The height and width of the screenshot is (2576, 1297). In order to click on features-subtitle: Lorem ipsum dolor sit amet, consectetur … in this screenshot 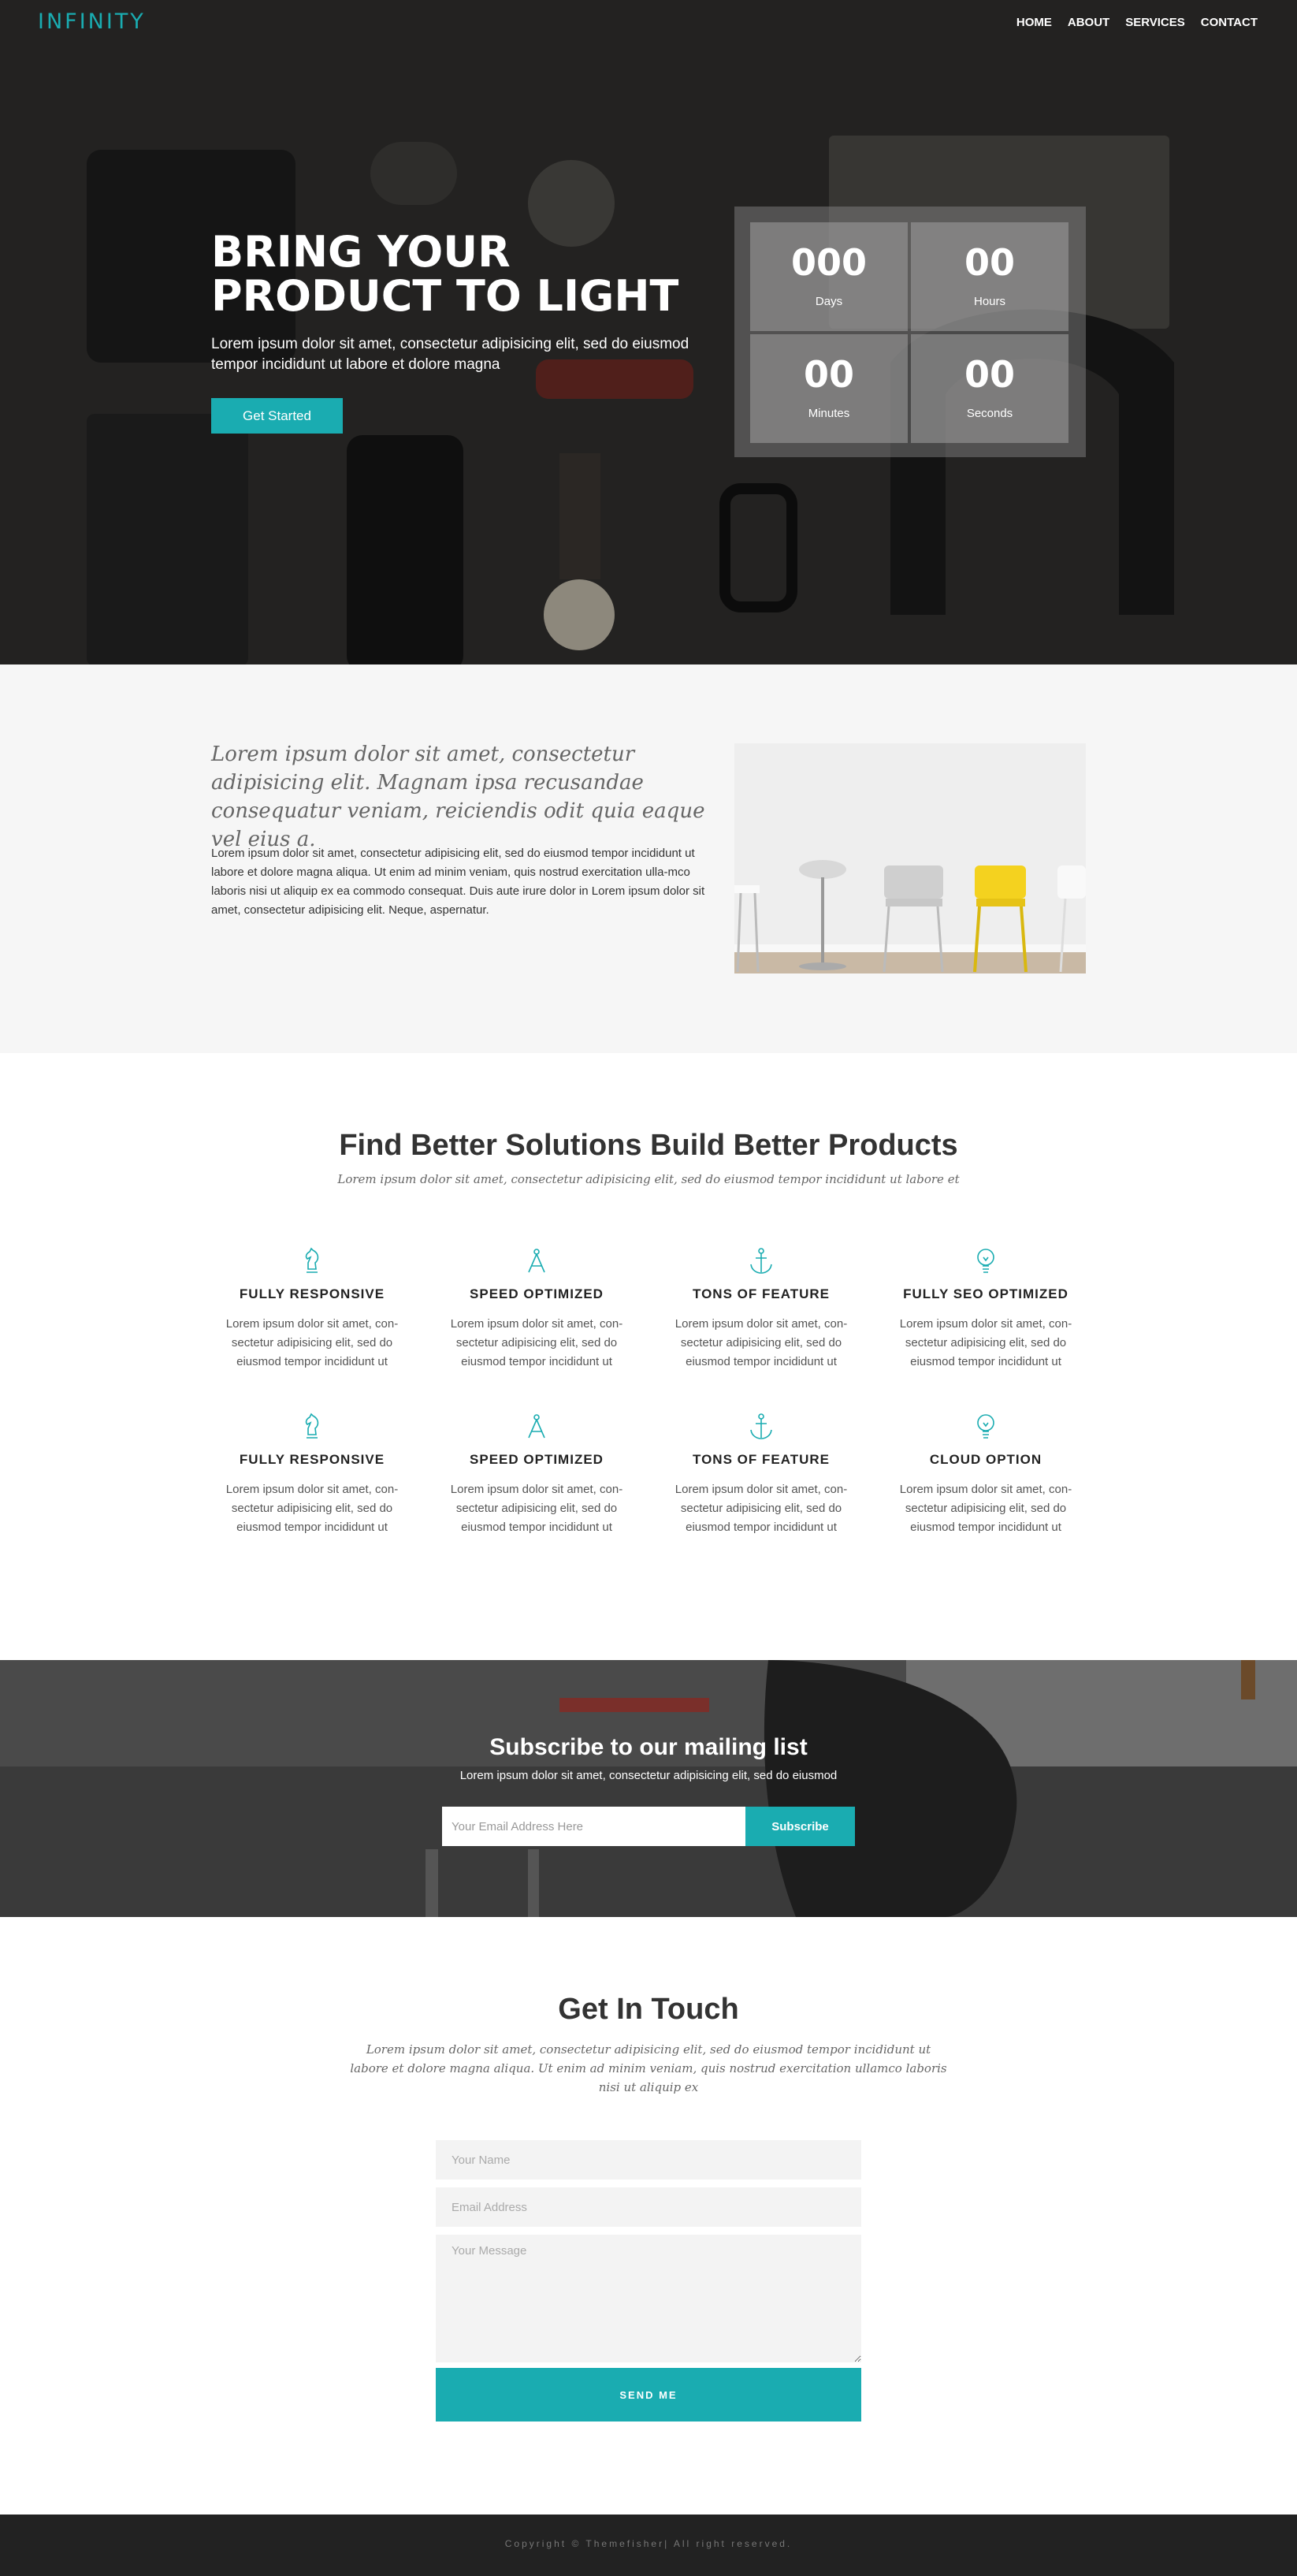, I will do `click(648, 1179)`.